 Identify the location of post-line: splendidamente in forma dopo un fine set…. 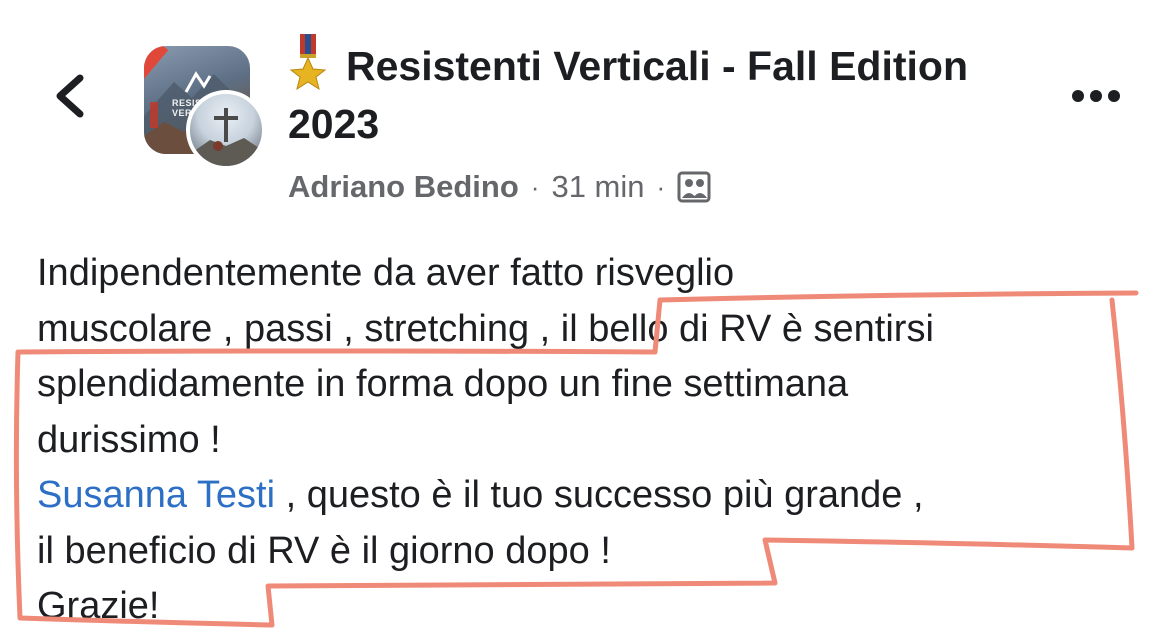
(443, 384).